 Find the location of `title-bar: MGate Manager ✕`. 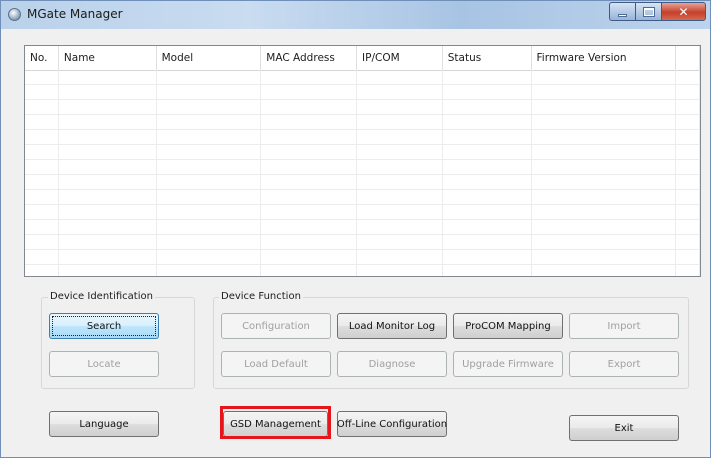

title-bar: MGate Manager ✕ is located at coordinates (355, 15).